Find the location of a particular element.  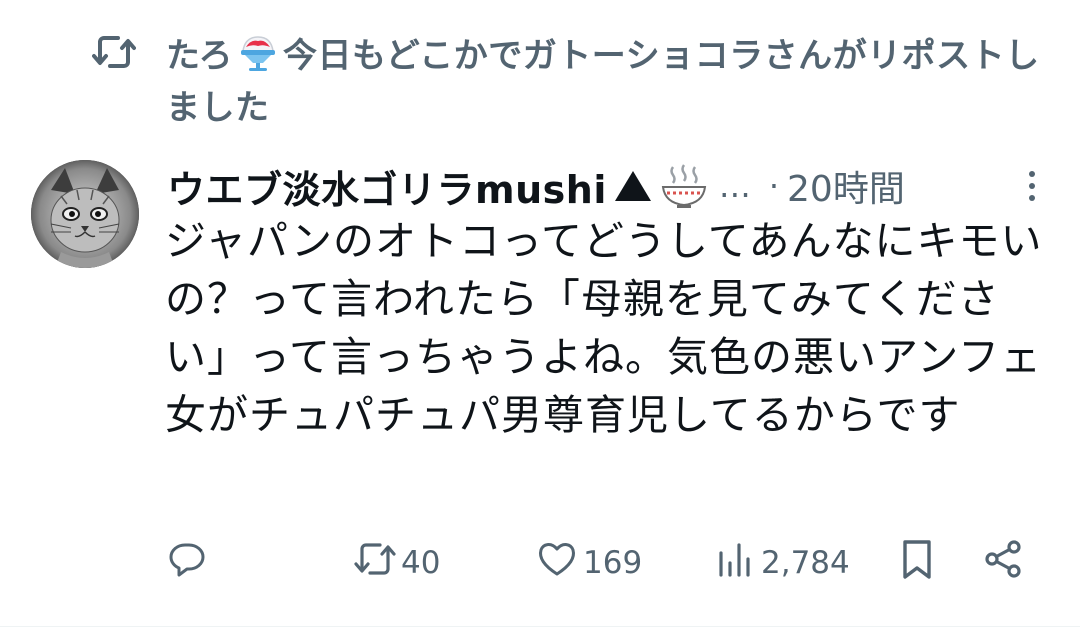

bookmark-icon is located at coordinates (917, 563).